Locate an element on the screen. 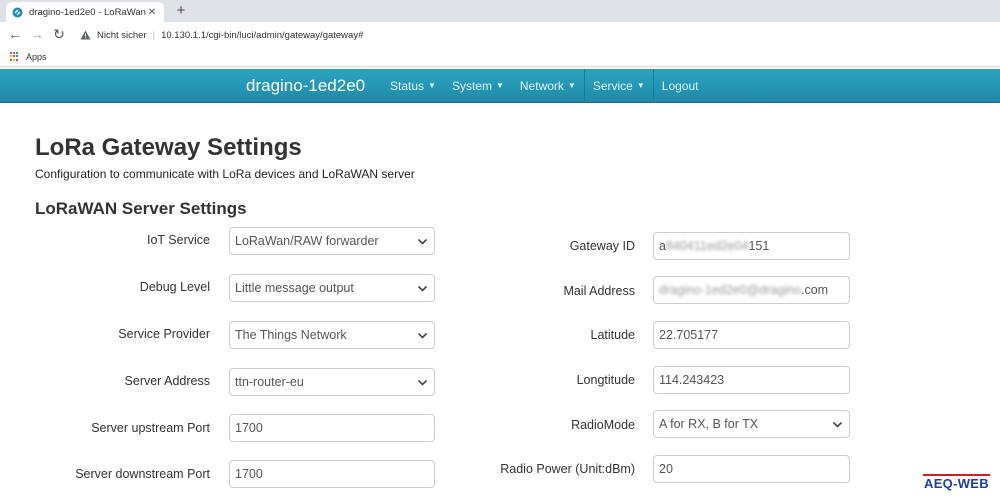 This screenshot has height=500, width=1000. browser-tabstrip: dragino-1ed2e0 - LoRaWan Gate ✕ + is located at coordinates (500, 11).